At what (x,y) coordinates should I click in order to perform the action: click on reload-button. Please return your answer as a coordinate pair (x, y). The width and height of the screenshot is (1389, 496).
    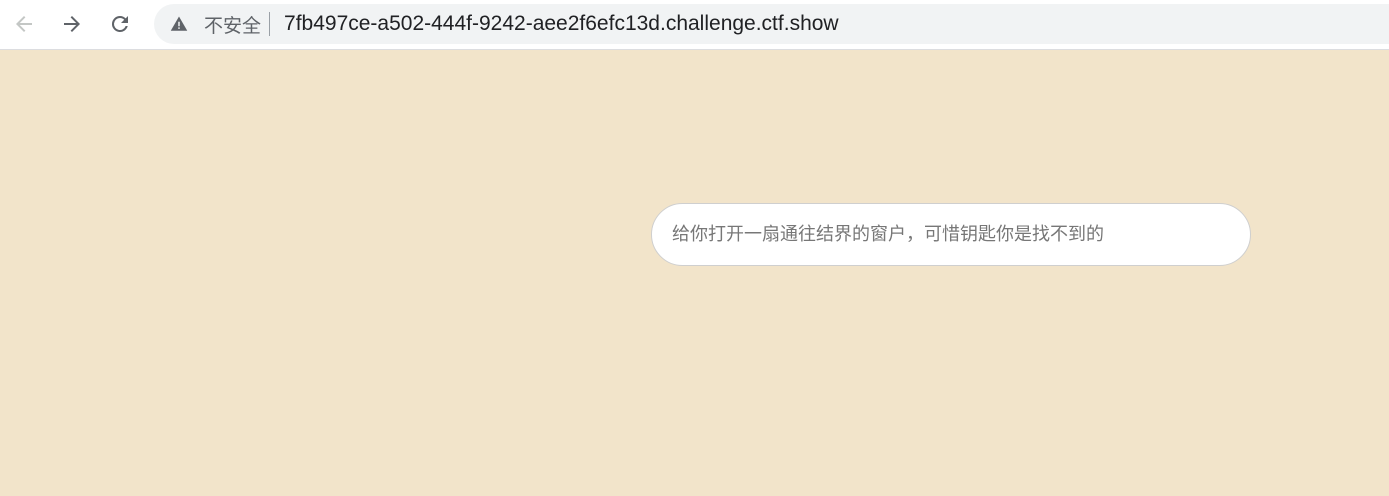
    Looking at the image, I should click on (120, 24).